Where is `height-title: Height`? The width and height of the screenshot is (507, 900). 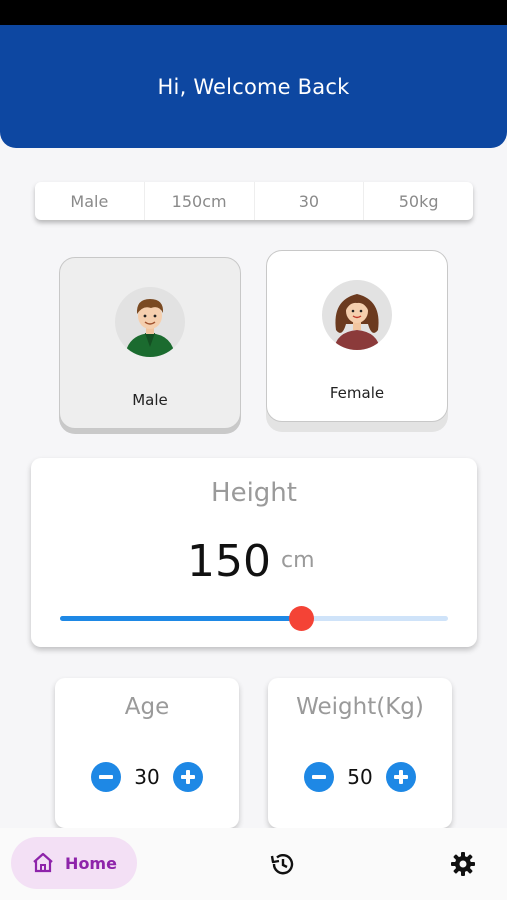 height-title: Height is located at coordinates (254, 493).